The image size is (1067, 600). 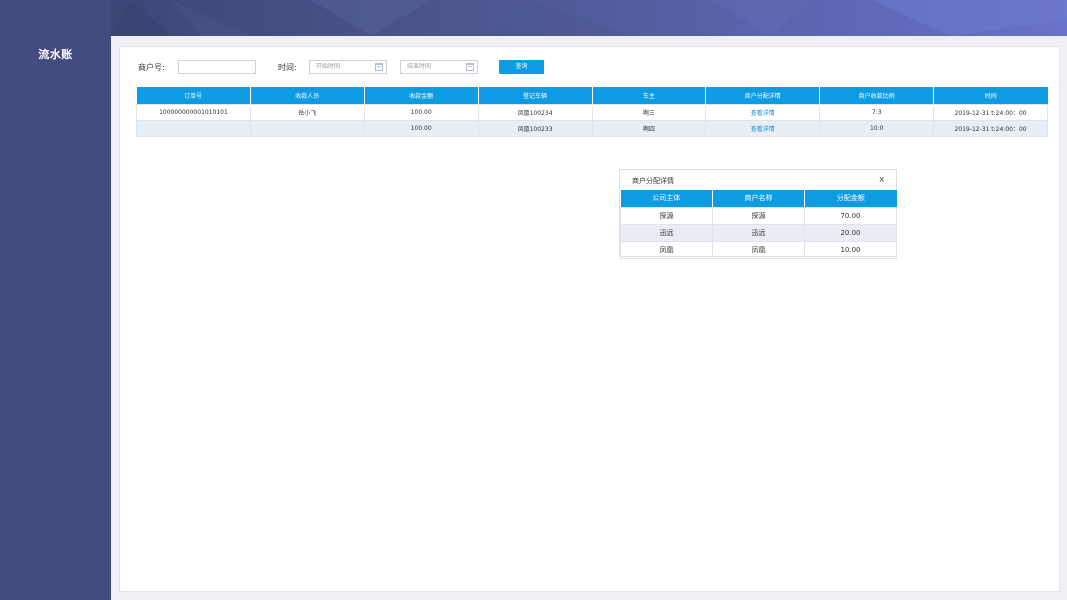 I want to click on allocation-header-row: 公司主体 商户名称 分配金额, so click(x=758, y=198).